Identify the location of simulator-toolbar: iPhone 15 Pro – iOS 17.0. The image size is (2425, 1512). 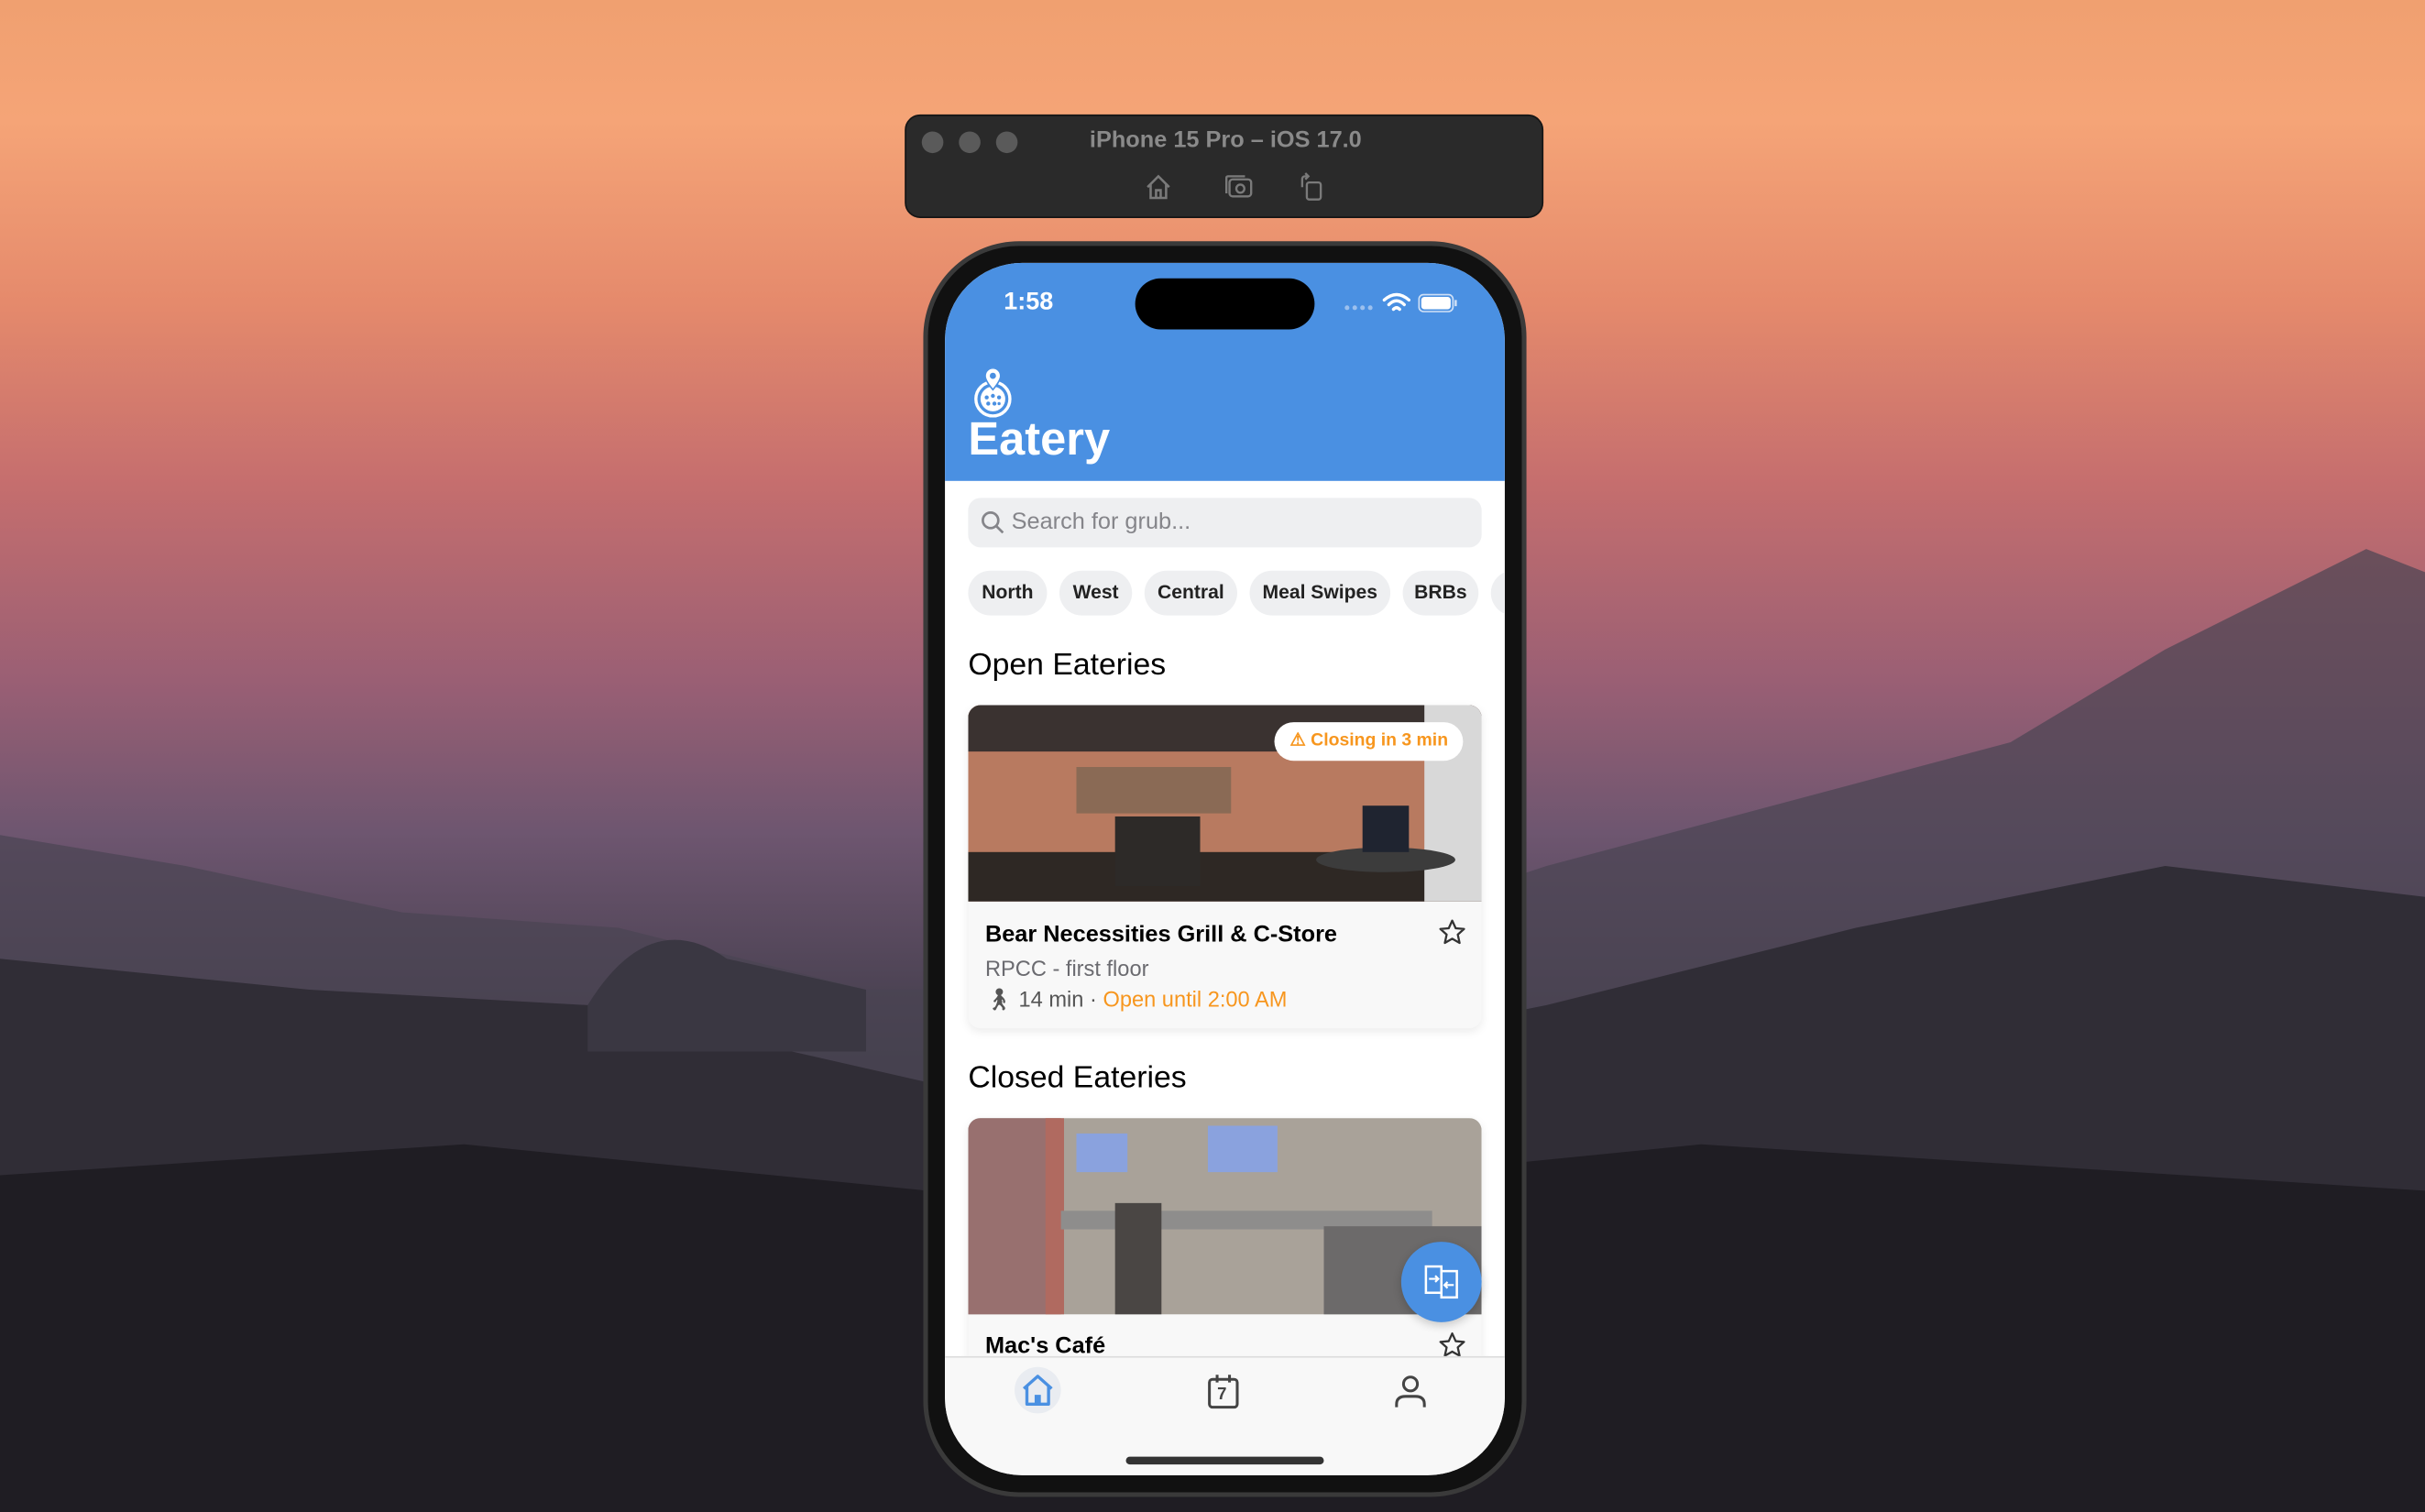
(1224, 166).